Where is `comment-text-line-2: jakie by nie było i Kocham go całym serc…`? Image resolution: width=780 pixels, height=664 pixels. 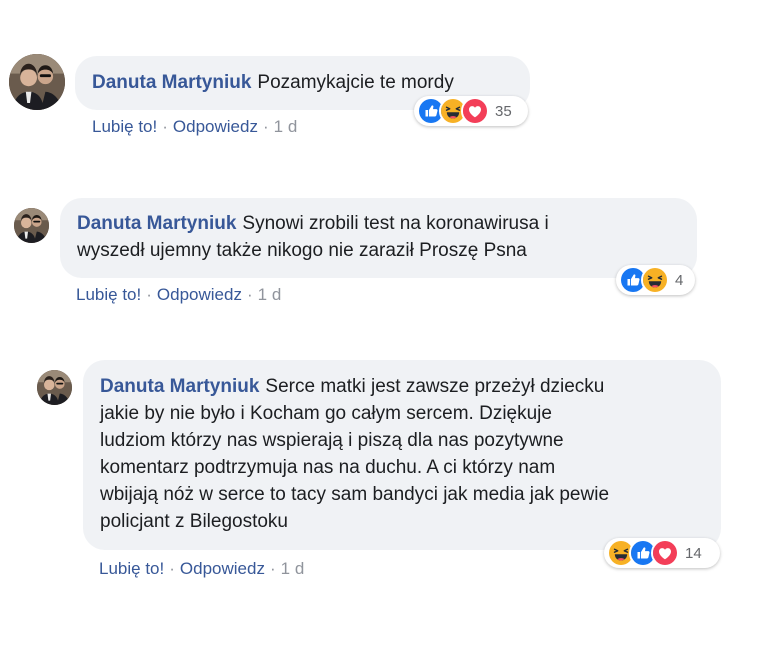 comment-text-line-2: jakie by nie było i Kocham go całym serc… is located at coordinates (326, 413).